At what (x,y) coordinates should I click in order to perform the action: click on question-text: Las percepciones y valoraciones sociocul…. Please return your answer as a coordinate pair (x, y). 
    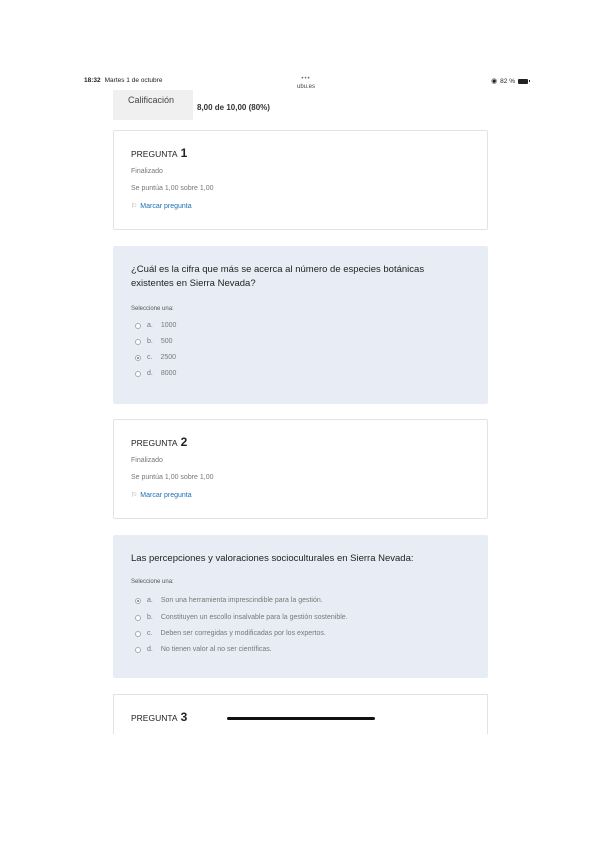
    Looking at the image, I should click on (272, 558).